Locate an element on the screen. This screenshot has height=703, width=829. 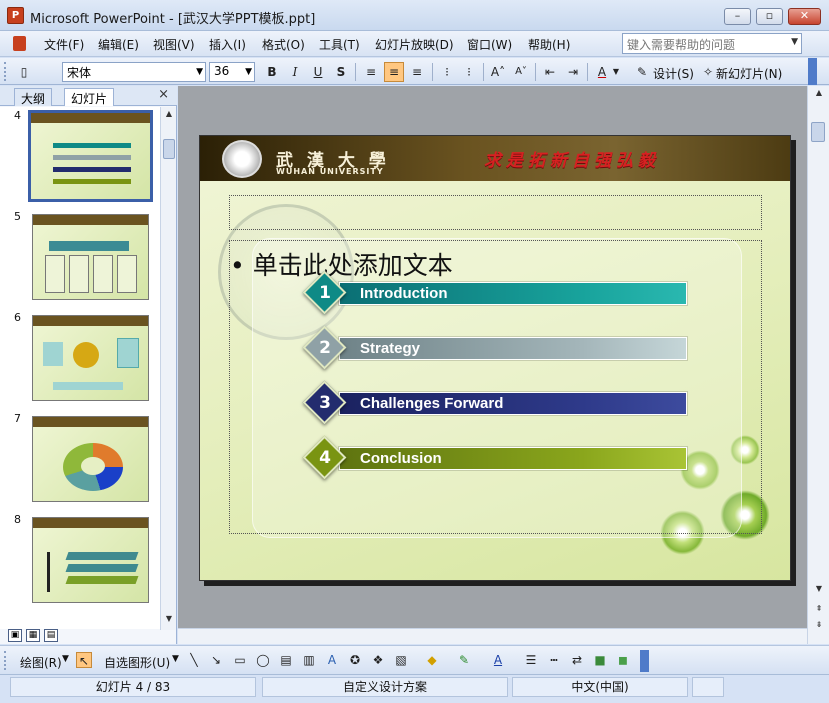
bullets-icon: ⁝ is located at coordinates (469, 72).